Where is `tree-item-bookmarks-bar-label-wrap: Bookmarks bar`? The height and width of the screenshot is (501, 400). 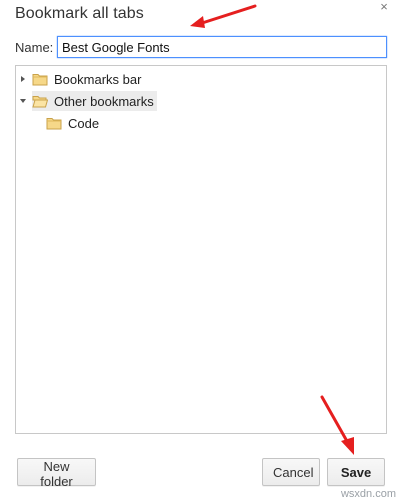
tree-item-bookmarks-bar-label-wrap: Bookmarks bar is located at coordinates (88, 79).